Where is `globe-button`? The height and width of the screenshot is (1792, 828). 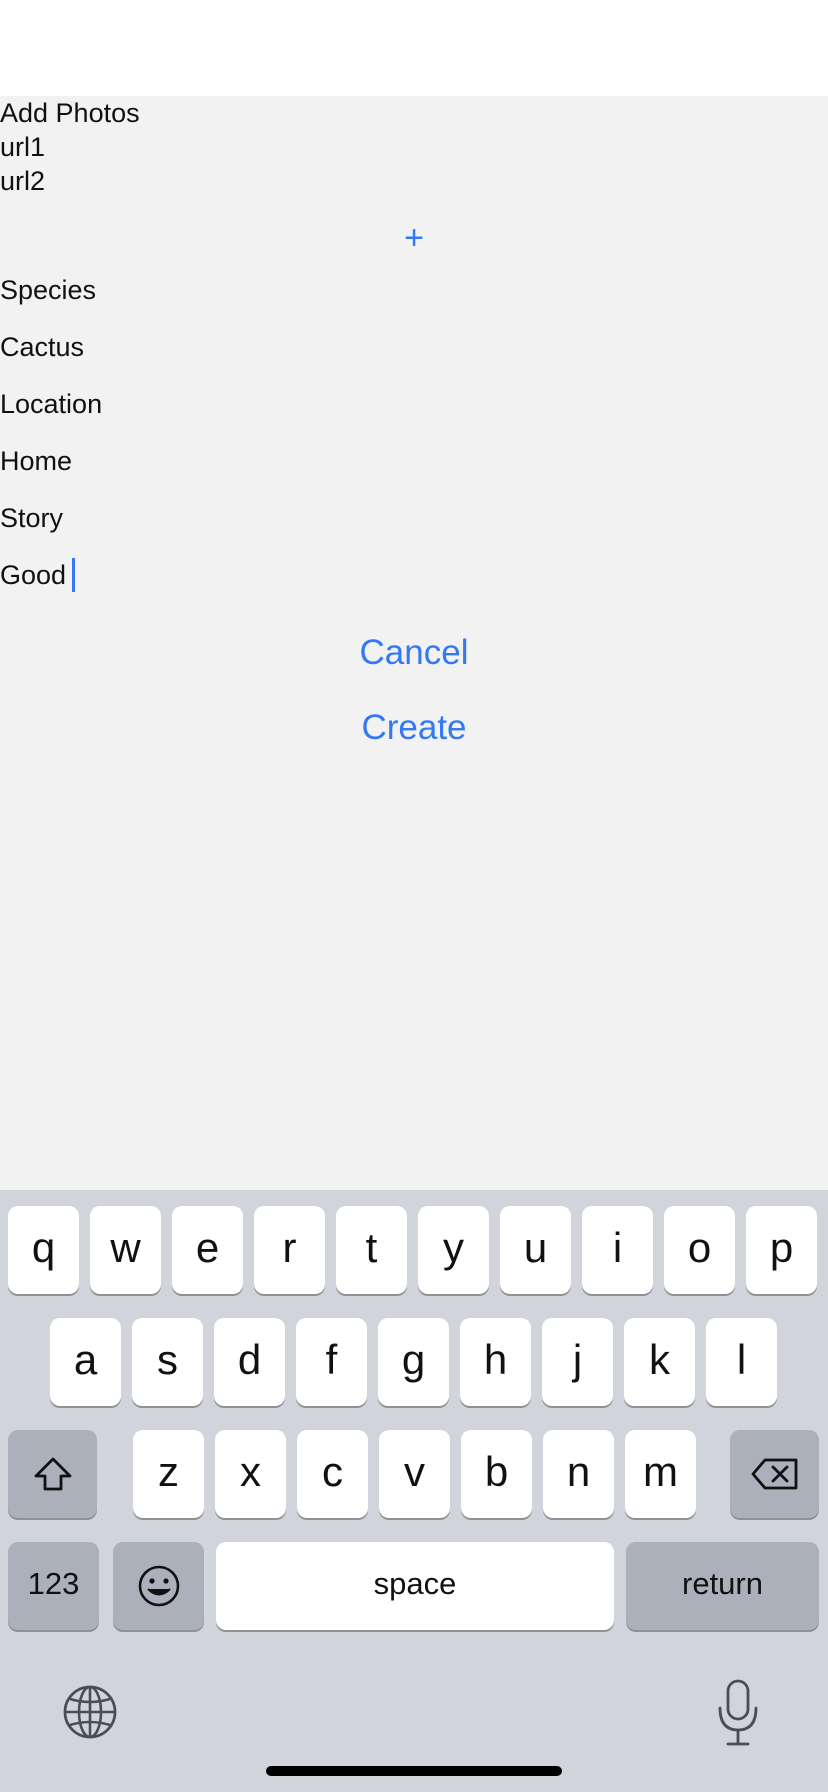
globe-button is located at coordinates (90, 1712).